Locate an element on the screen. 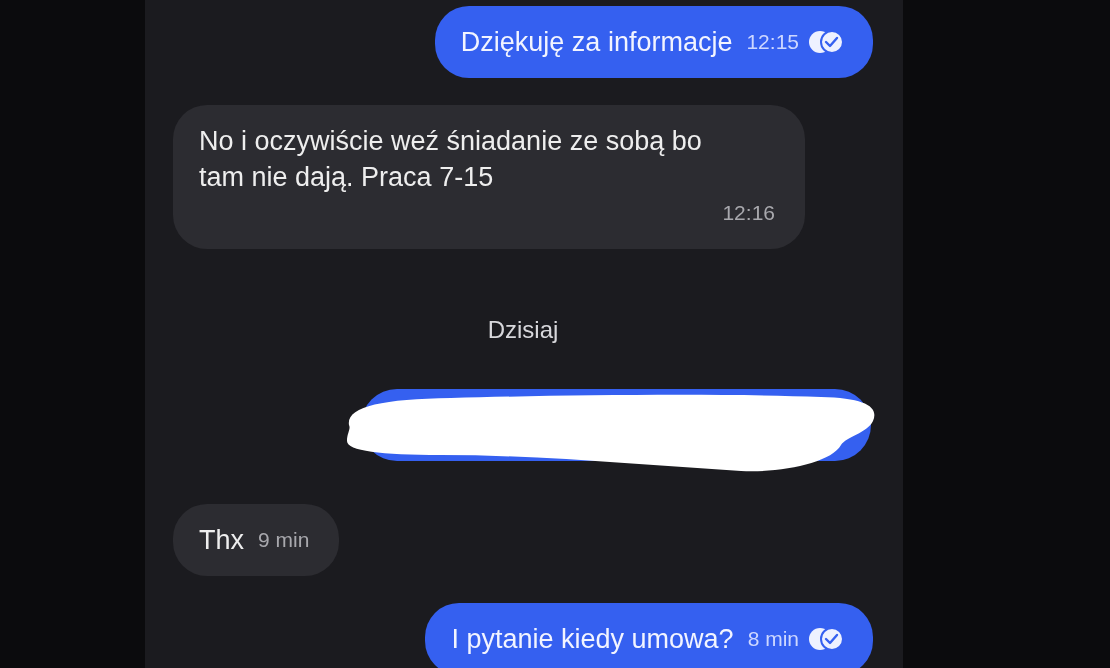 The image size is (1110, 668). message-time: 8 min is located at coordinates (773, 639).